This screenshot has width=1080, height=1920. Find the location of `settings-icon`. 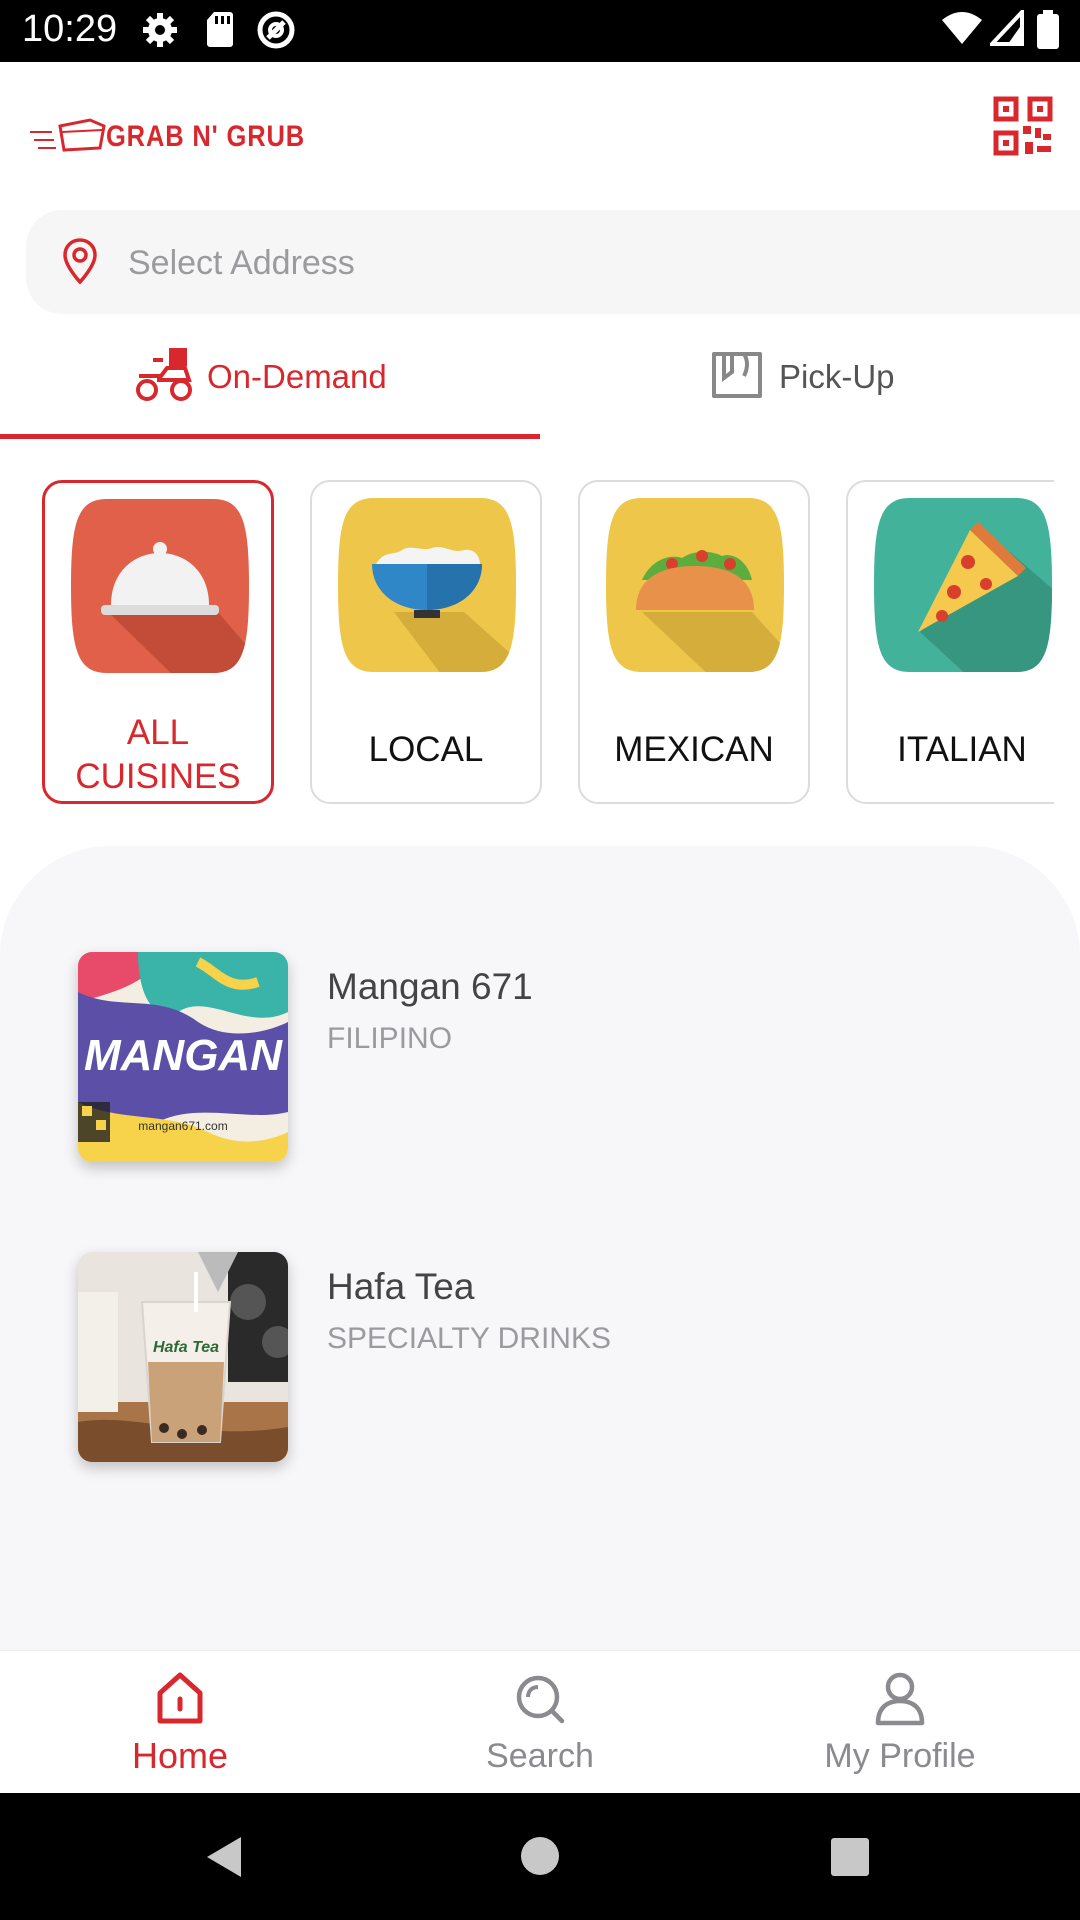

settings-icon is located at coordinates (160, 30).